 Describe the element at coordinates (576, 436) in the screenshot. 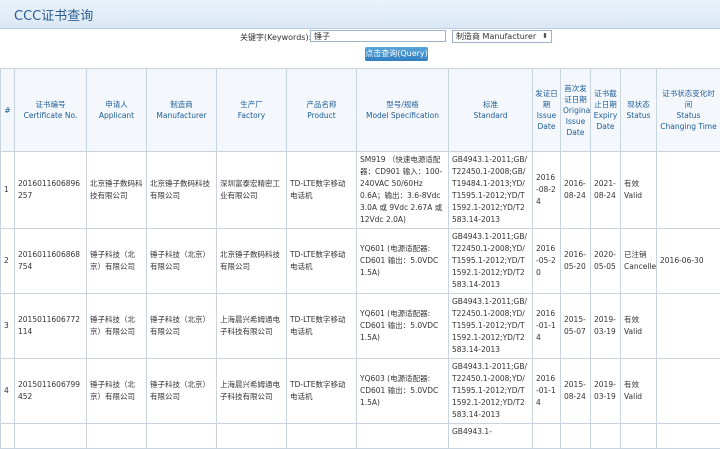

I see `cell-original` at that location.